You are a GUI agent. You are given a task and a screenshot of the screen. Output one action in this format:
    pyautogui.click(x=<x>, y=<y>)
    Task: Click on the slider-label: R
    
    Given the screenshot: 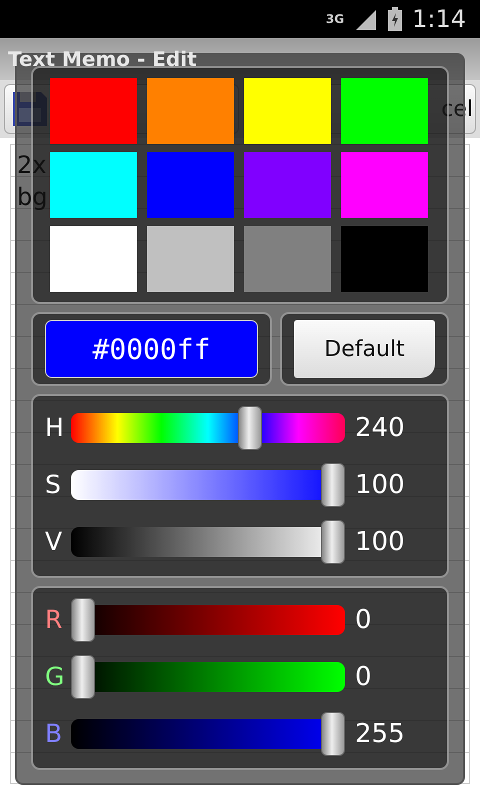 What is the action you would take?
    pyautogui.click(x=54, y=620)
    